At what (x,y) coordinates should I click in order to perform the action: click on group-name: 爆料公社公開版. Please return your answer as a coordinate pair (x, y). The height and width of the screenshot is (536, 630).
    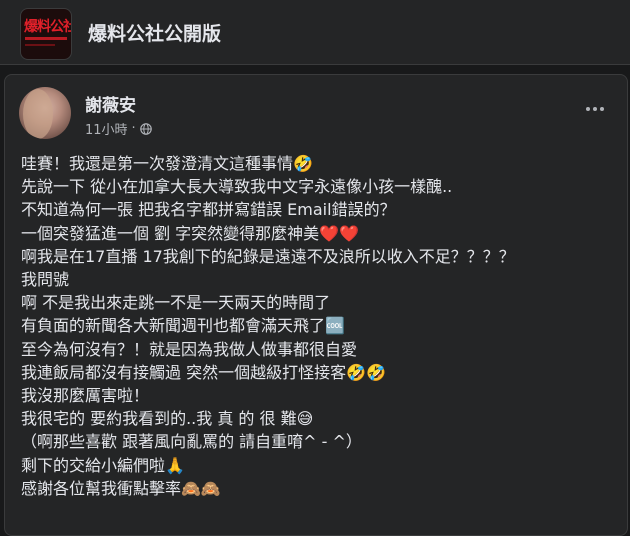
    Looking at the image, I should click on (154, 32).